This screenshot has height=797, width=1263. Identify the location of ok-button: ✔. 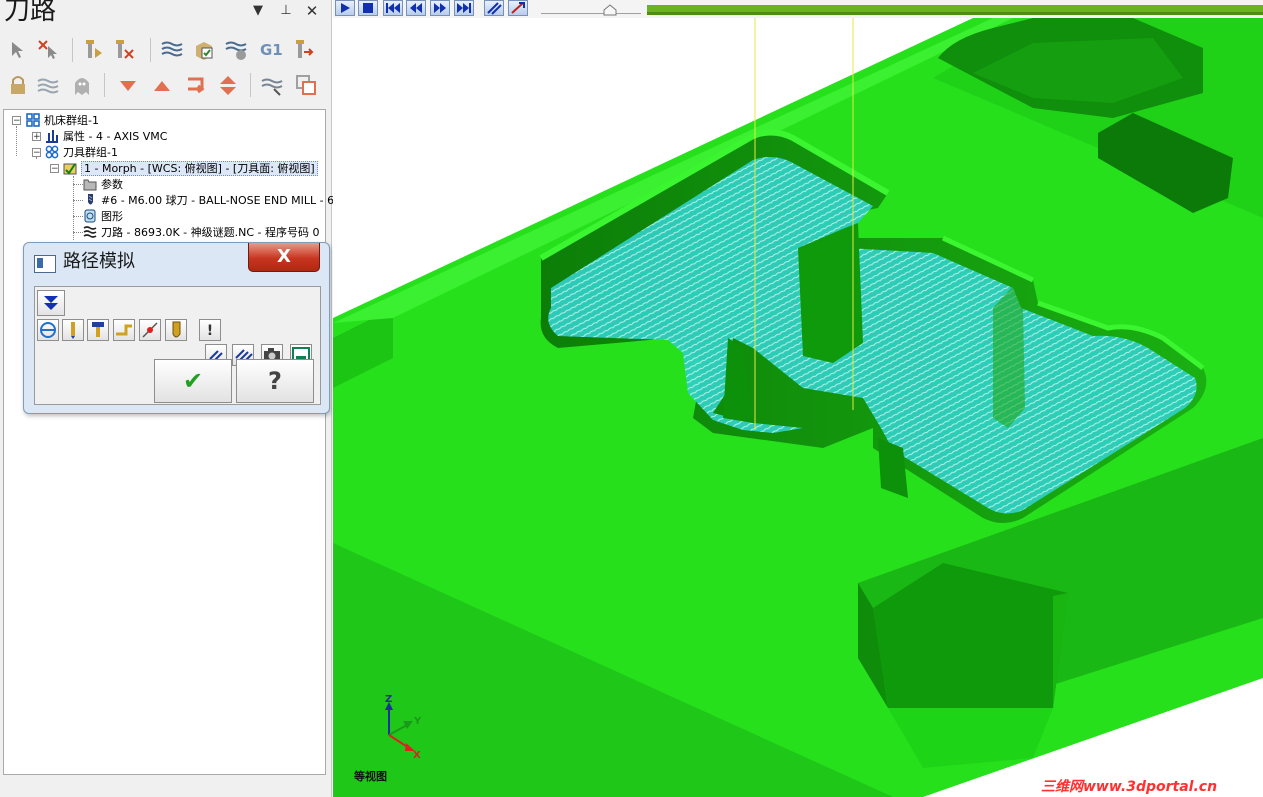
(193, 381).